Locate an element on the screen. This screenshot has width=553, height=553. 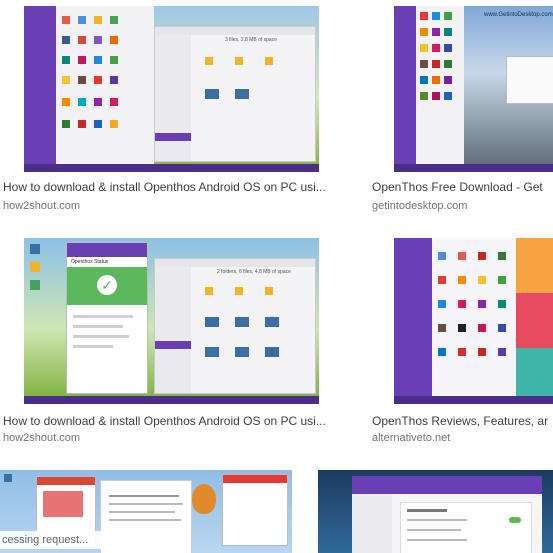
toggle-icon is located at coordinates (515, 520).